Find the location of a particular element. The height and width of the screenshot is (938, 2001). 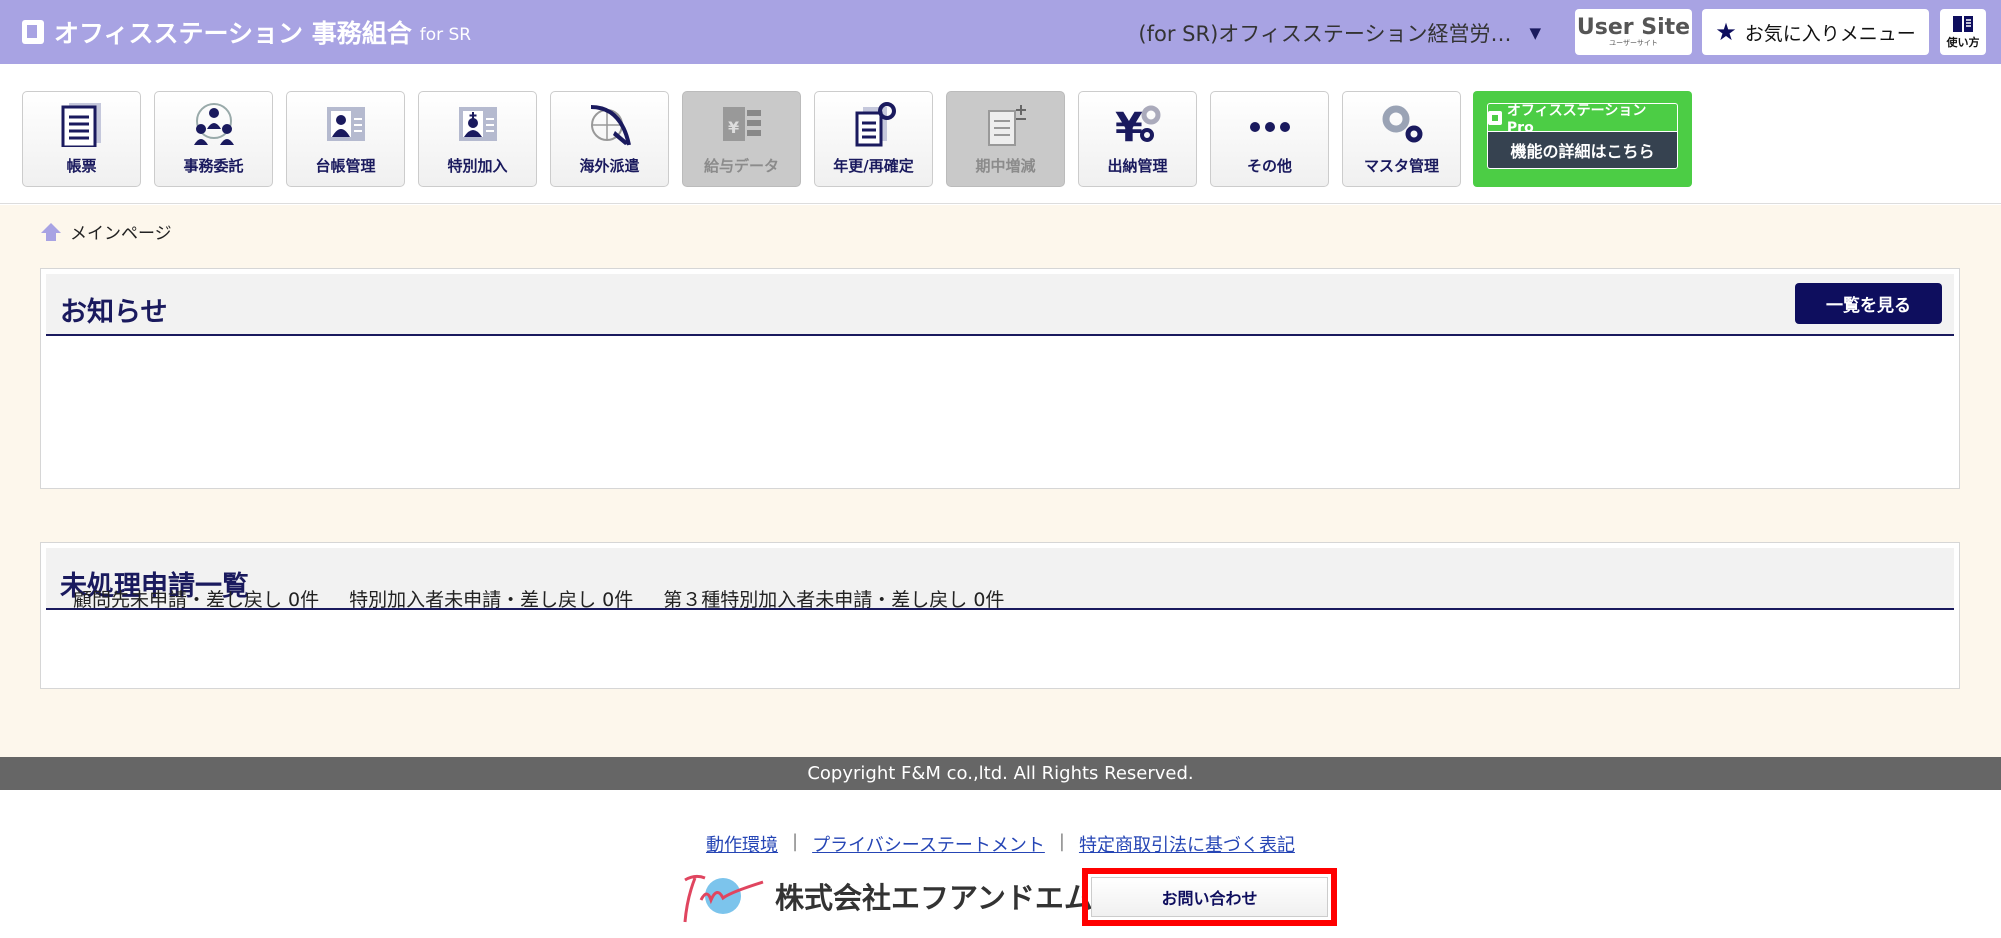

pro-details-label: 機能の詳細はこちら is located at coordinates (1582, 150).